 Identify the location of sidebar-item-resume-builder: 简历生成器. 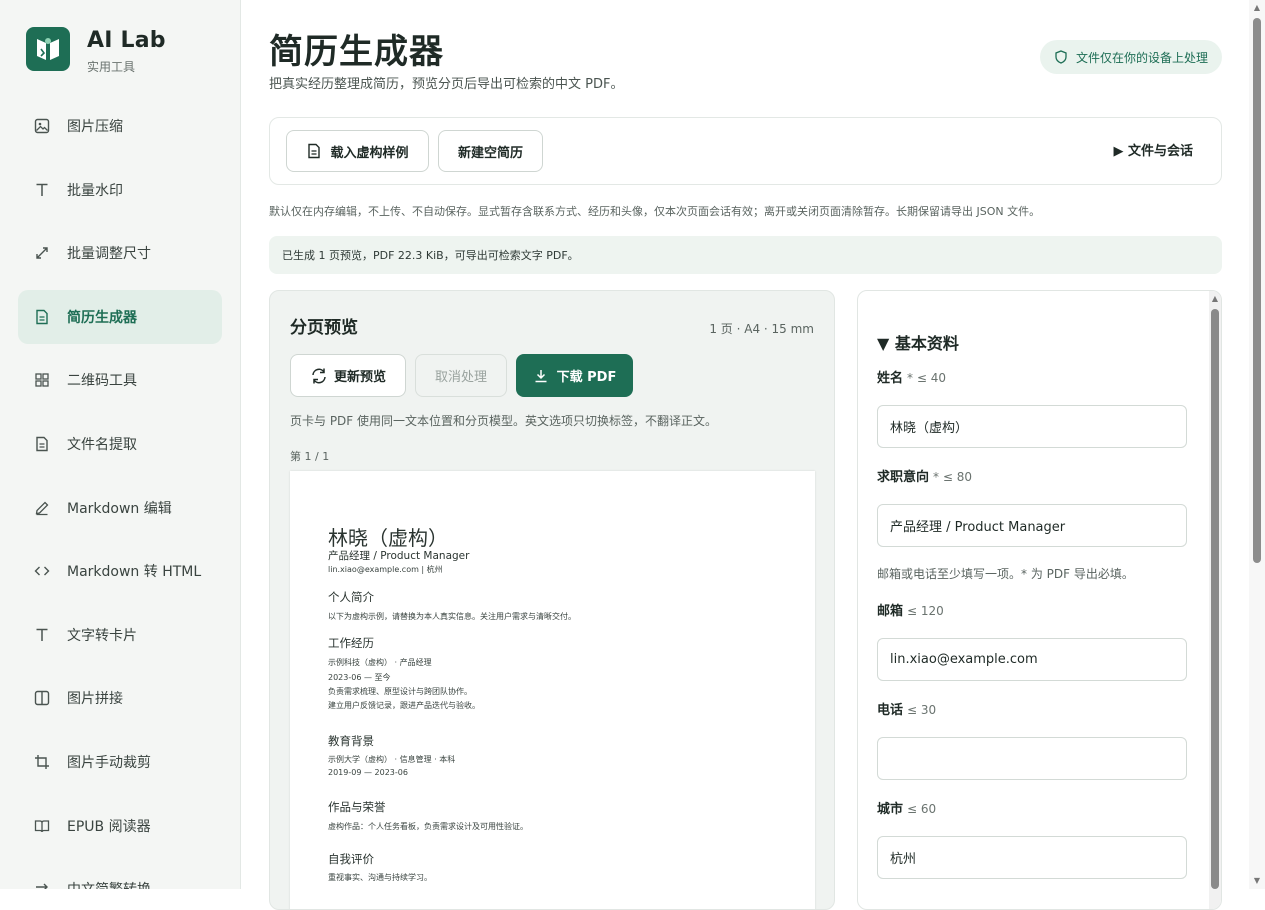
(120, 316).